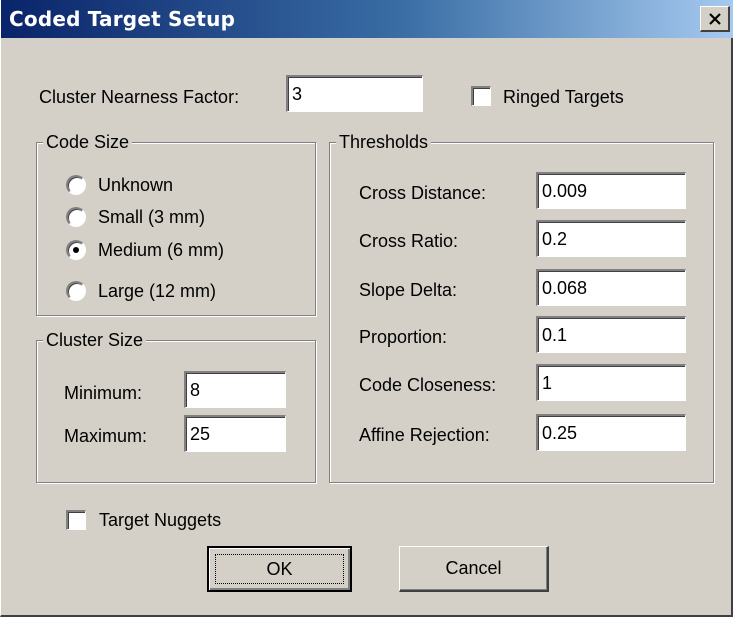  Describe the element at coordinates (424, 435) in the screenshot. I see `affine-rejection-label: Affine Rejection:` at that location.